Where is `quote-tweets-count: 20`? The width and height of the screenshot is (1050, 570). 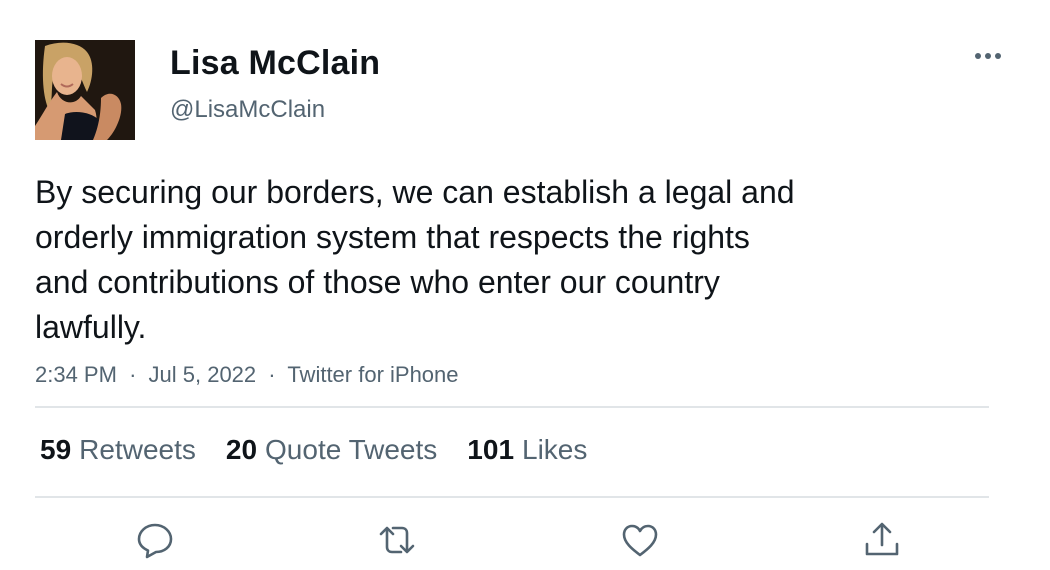
quote-tweets-count: 20 is located at coordinates (241, 449).